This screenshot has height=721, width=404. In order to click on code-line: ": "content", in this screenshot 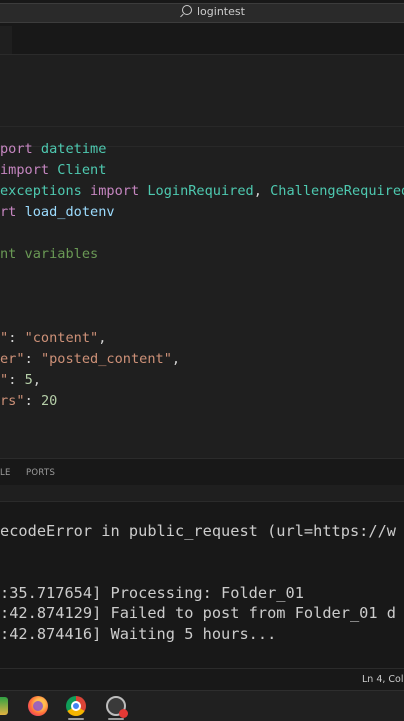, I will do `click(202, 338)`.